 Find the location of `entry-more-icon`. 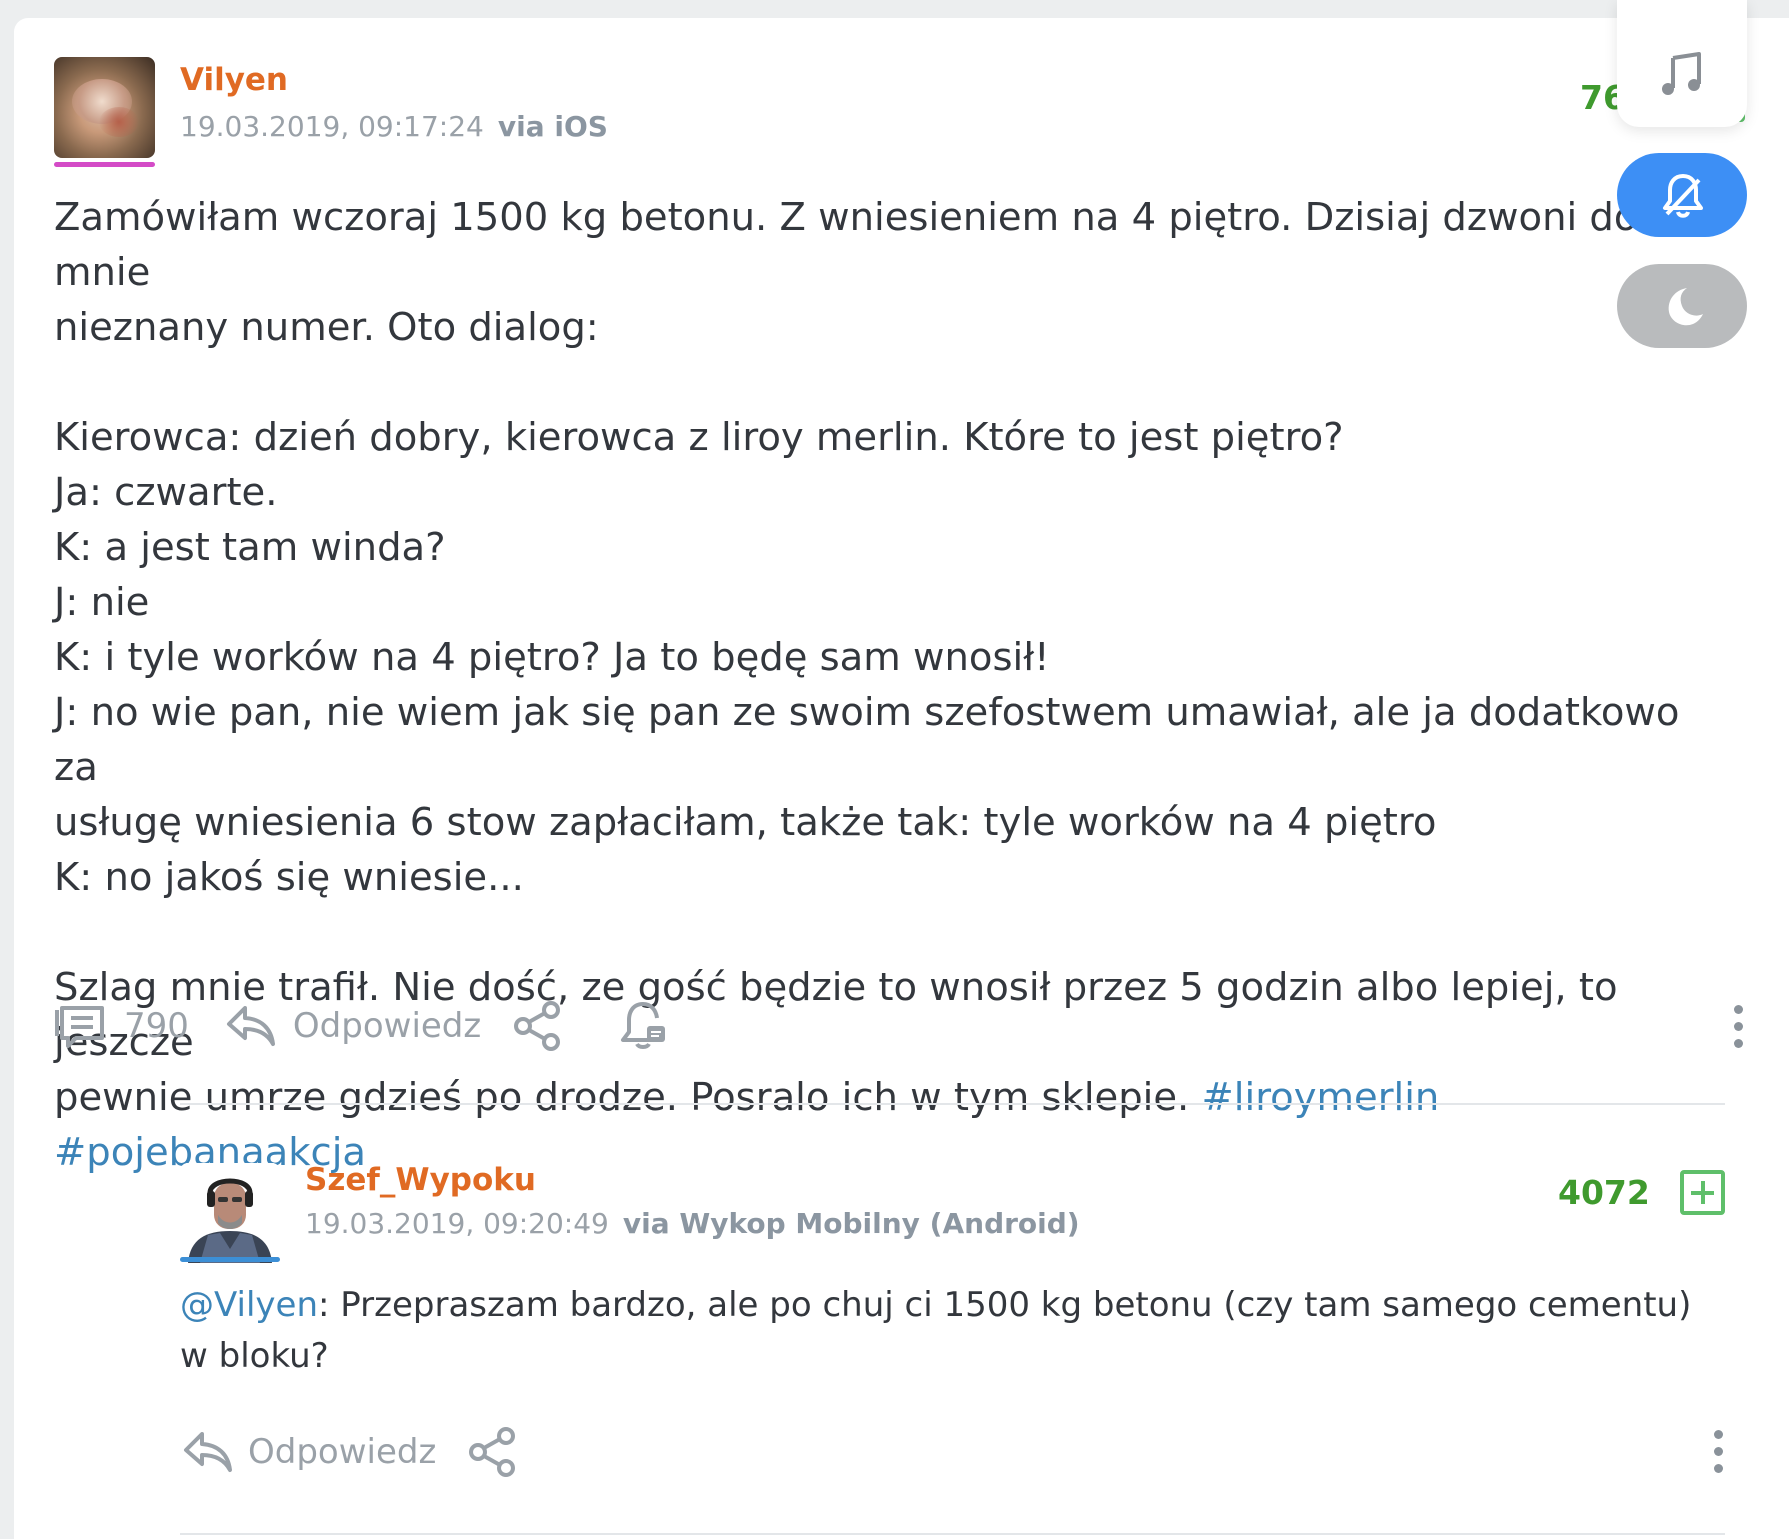

entry-more-icon is located at coordinates (1739, 1030).